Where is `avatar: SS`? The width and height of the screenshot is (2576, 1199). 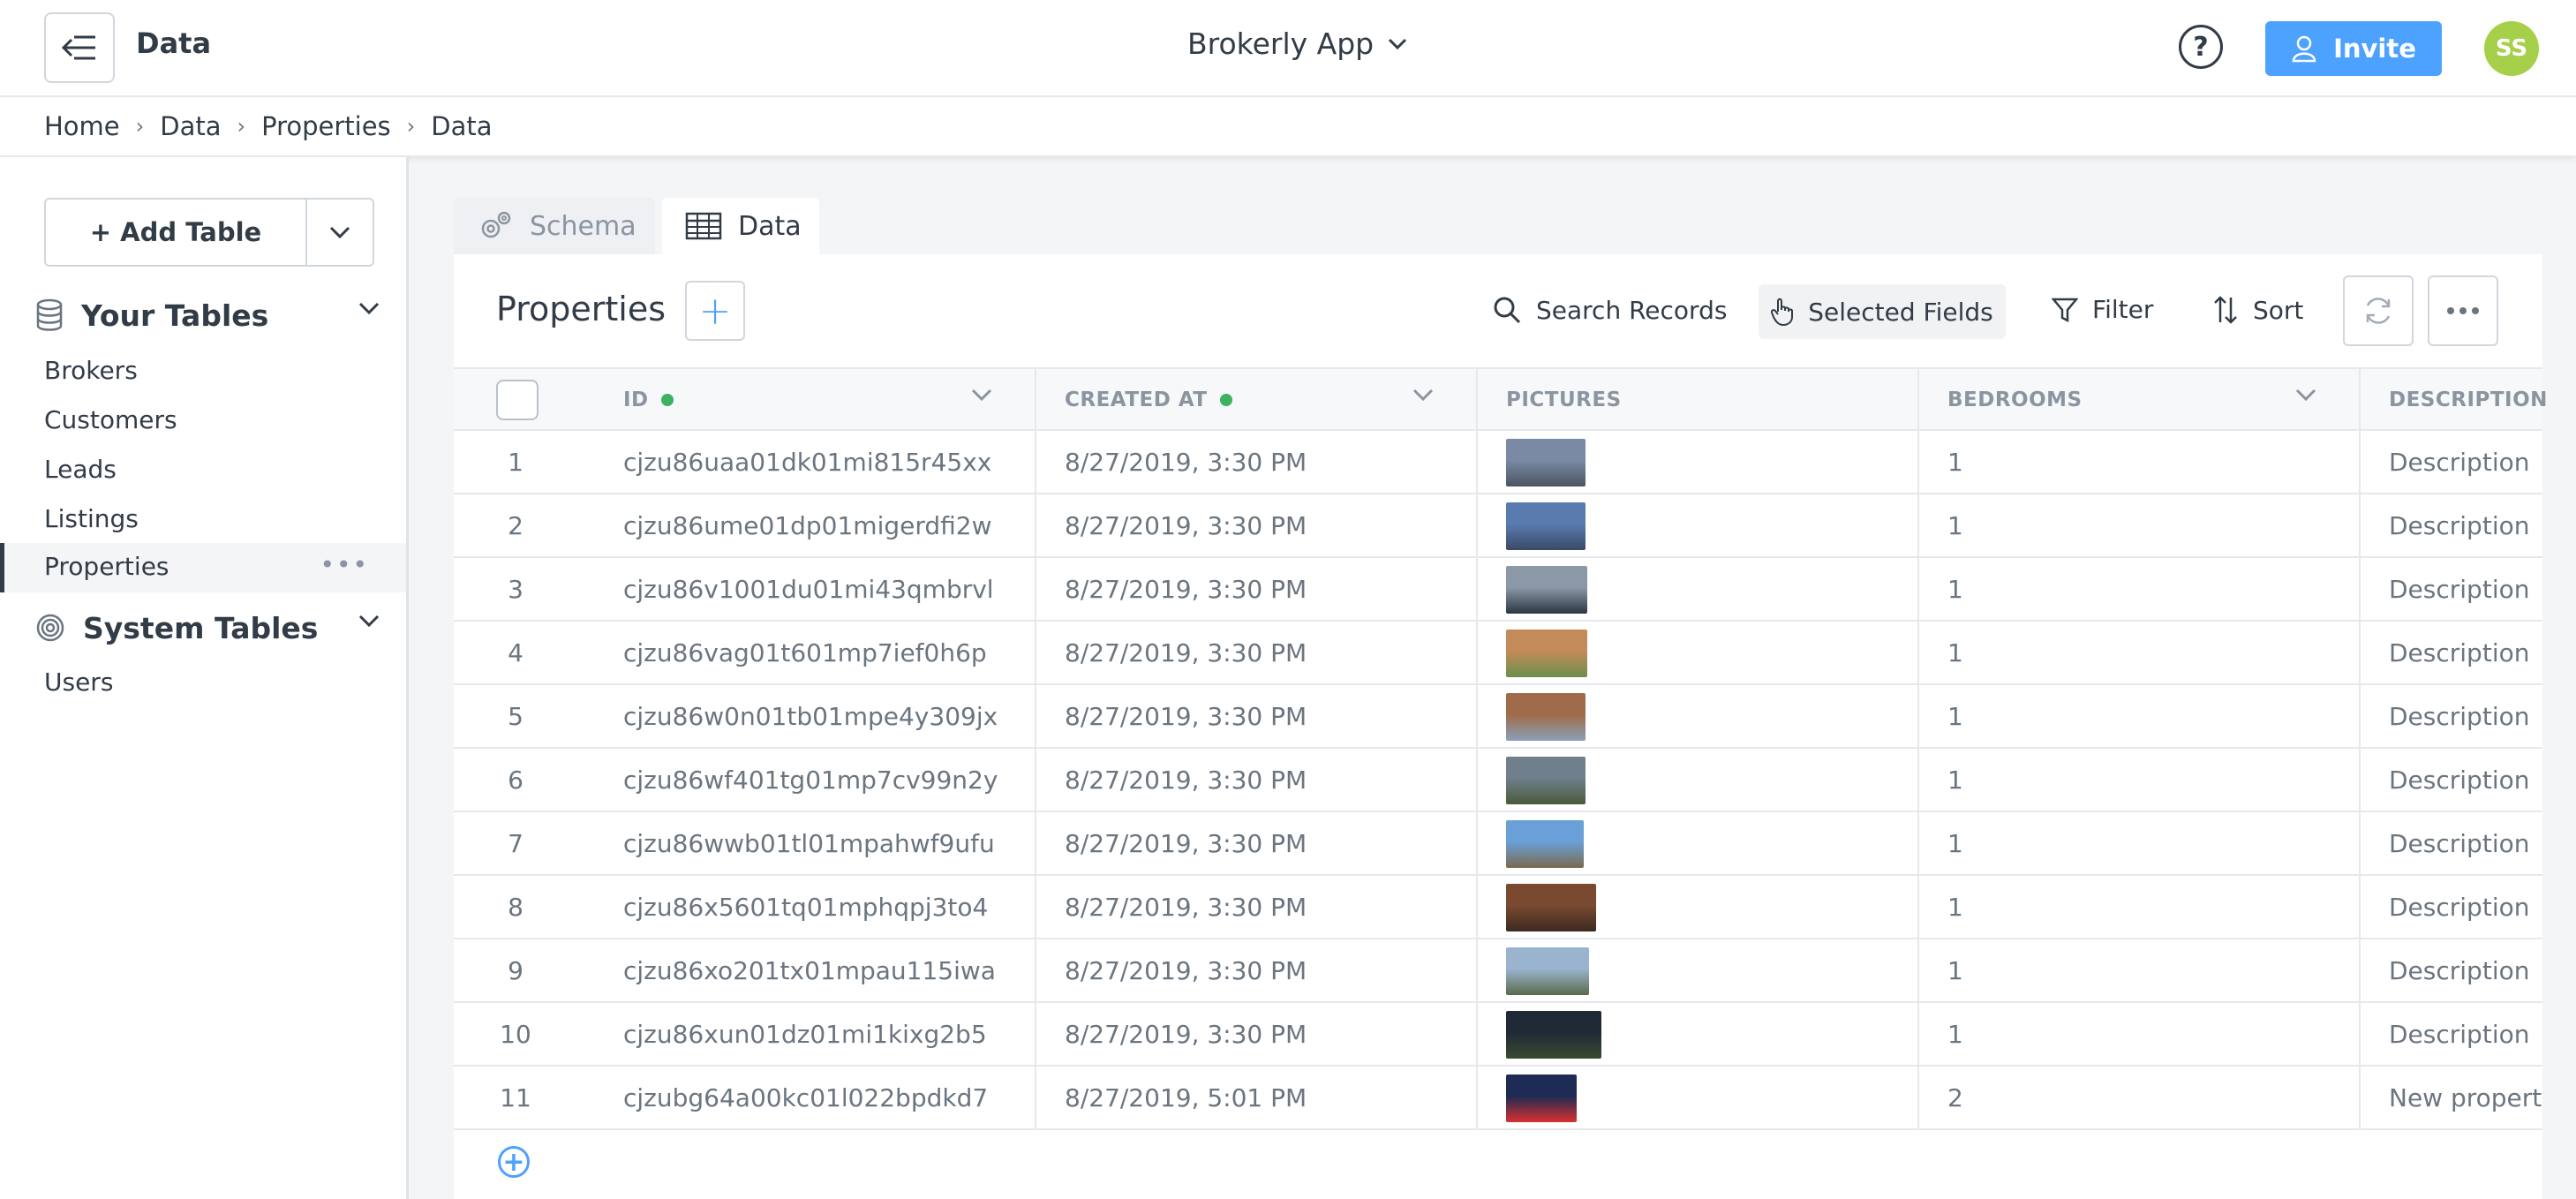 avatar: SS is located at coordinates (2512, 48).